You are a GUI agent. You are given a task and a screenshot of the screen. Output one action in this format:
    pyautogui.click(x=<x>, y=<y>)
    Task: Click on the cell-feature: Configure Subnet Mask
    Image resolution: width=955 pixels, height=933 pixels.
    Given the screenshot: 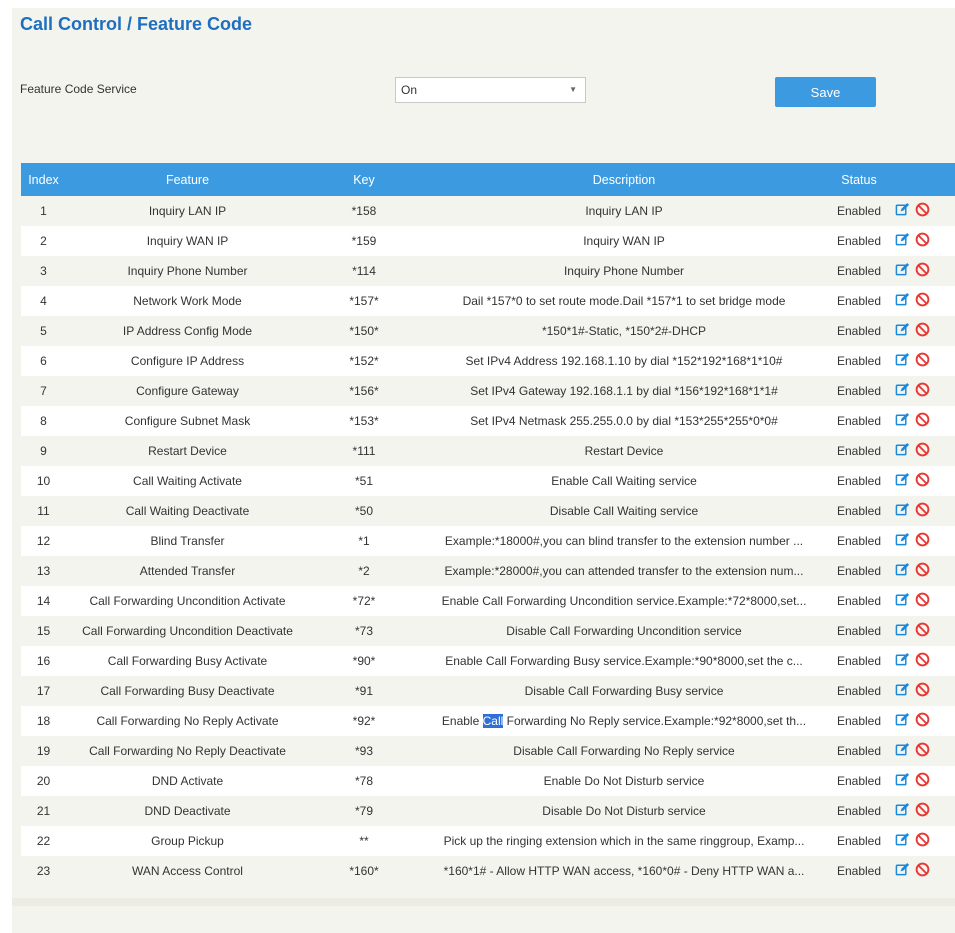 What is the action you would take?
    pyautogui.click(x=187, y=421)
    